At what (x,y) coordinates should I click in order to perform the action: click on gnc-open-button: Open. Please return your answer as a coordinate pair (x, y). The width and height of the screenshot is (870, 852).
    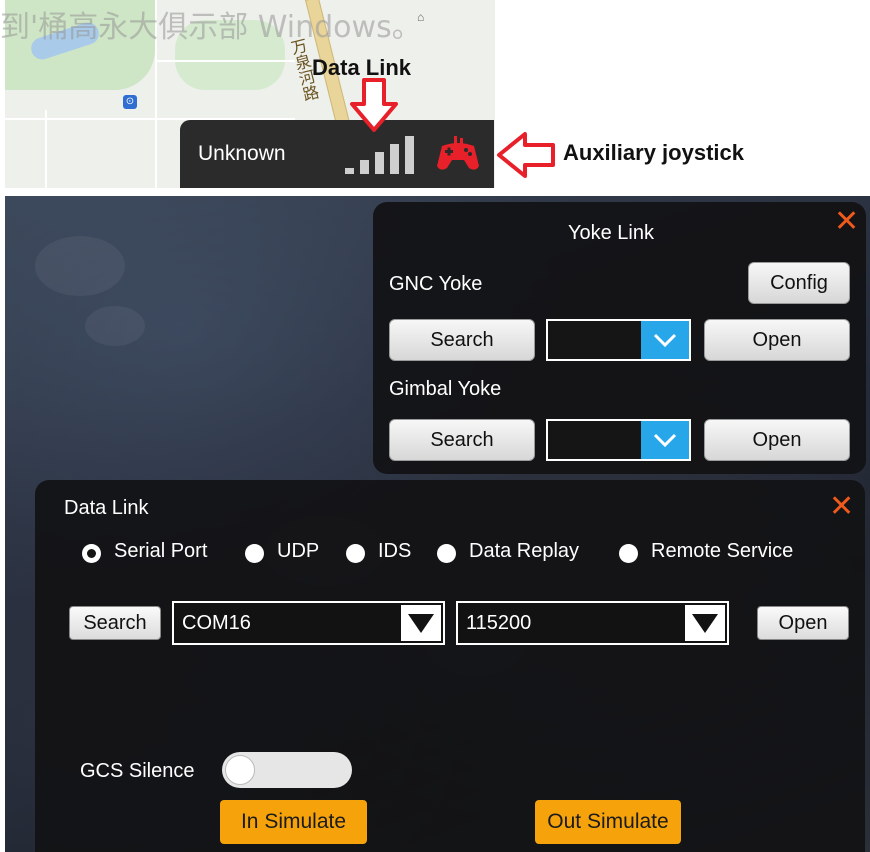
    Looking at the image, I should click on (777, 340).